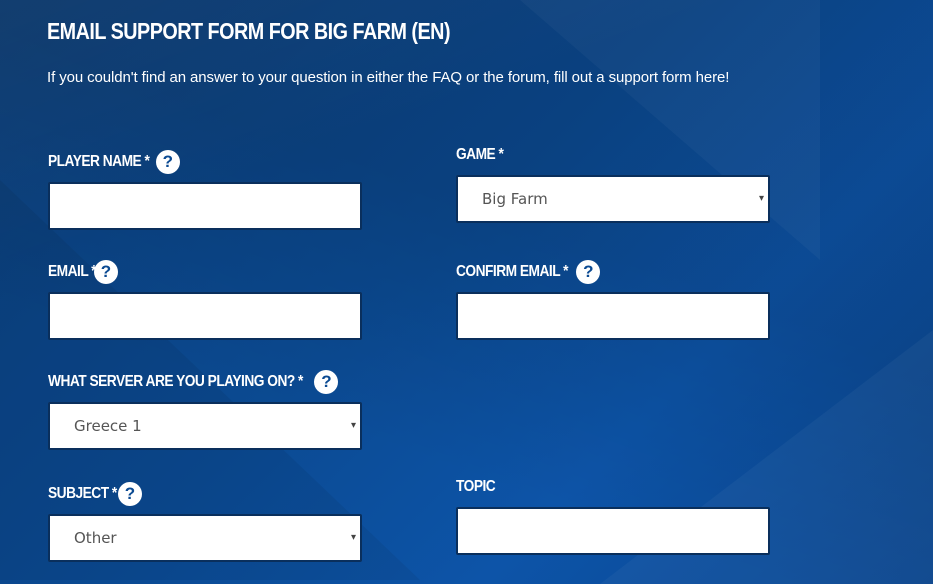 This screenshot has height=584, width=933. What do you see at coordinates (95, 538) in the screenshot?
I see `subject-selected-value: Other` at bounding box center [95, 538].